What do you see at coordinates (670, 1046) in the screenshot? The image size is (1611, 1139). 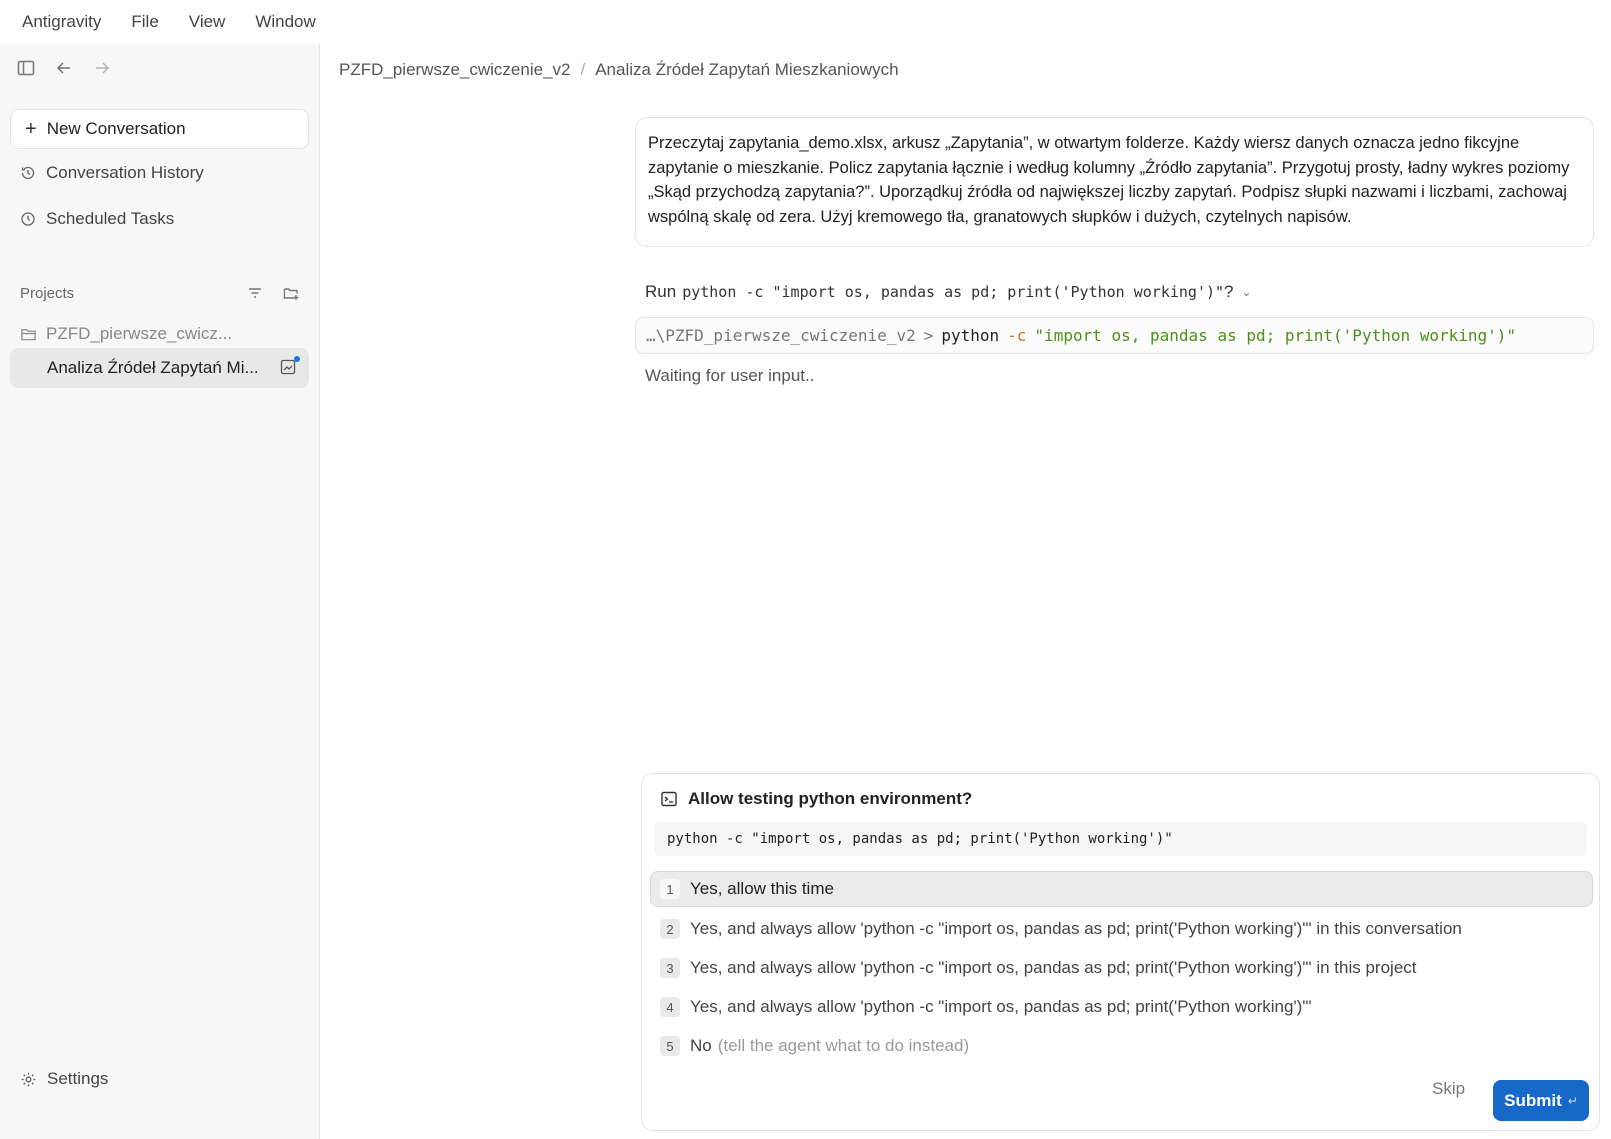 I see `option-number: 5` at bounding box center [670, 1046].